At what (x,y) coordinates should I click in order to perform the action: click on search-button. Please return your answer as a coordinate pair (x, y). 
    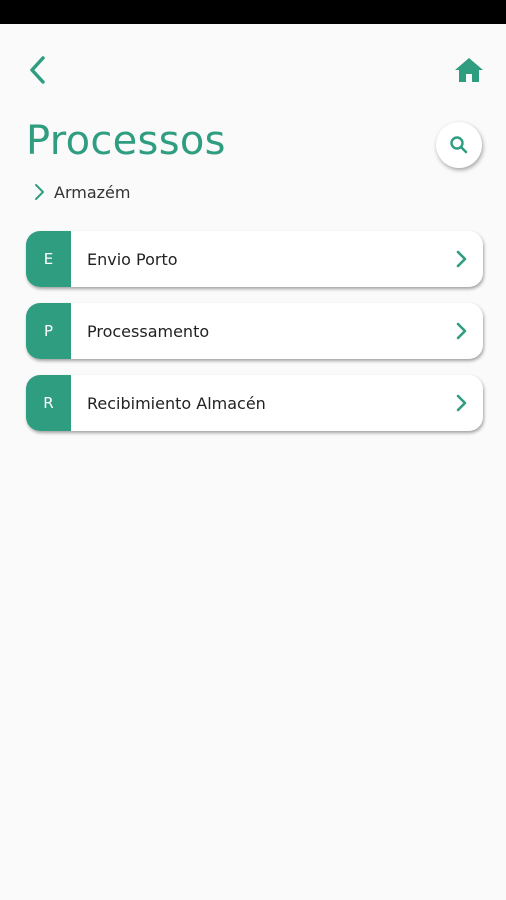
    Looking at the image, I should click on (459, 145).